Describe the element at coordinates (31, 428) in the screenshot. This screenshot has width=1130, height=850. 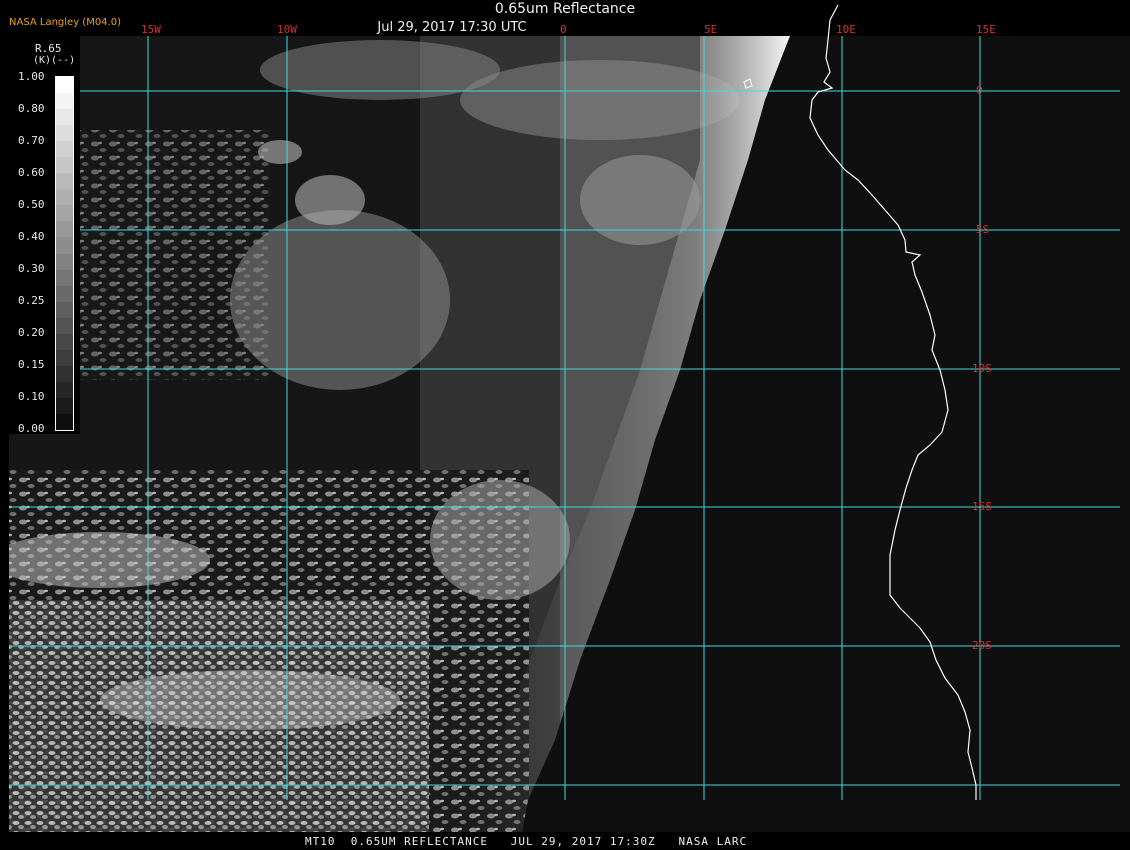
I see `legend-tick-label: 0.00` at that location.